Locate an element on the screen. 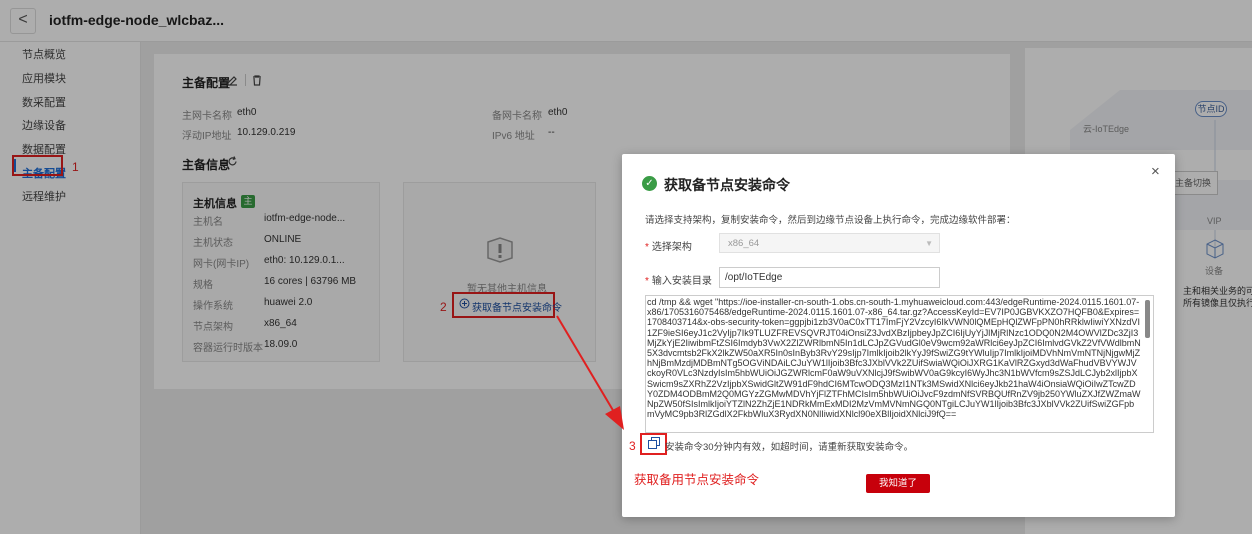  annotation-arrow is located at coordinates (590, 372).